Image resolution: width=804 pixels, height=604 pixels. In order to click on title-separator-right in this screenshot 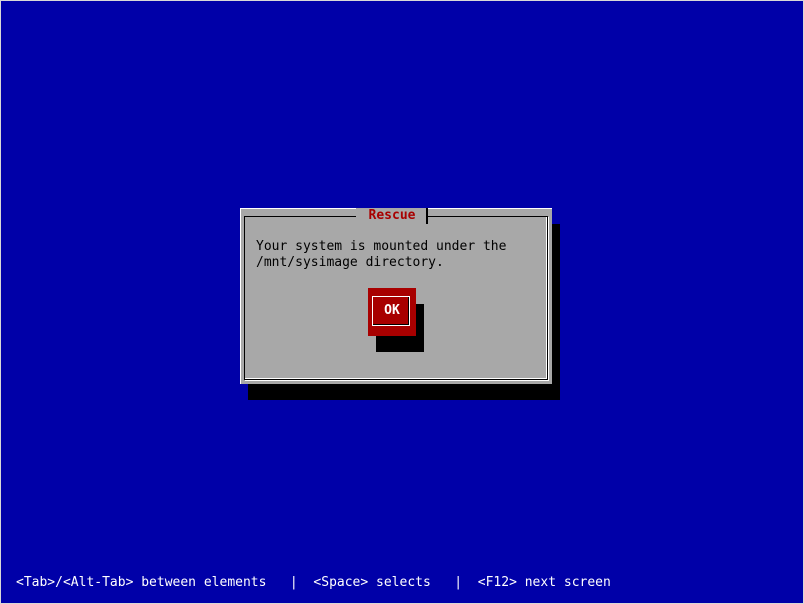, I will do `click(427, 216)`.